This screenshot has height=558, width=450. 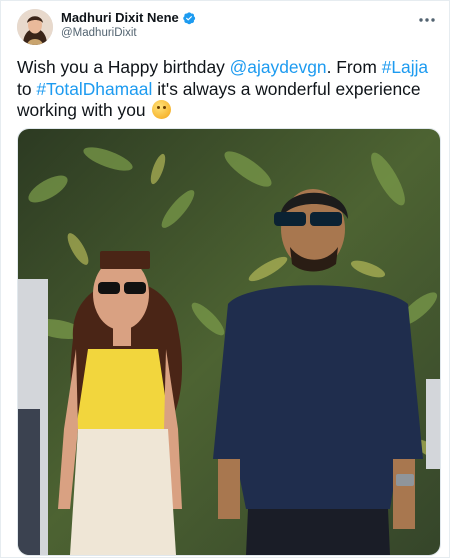 What do you see at coordinates (120, 17) in the screenshot?
I see `display-name: Madhuri Dixit Nene` at bounding box center [120, 17].